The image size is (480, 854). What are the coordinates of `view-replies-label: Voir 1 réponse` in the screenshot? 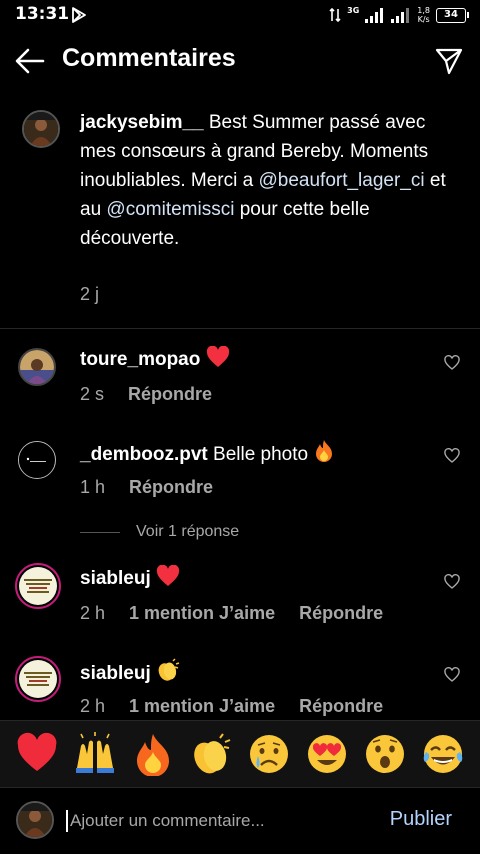 It's located at (188, 531).